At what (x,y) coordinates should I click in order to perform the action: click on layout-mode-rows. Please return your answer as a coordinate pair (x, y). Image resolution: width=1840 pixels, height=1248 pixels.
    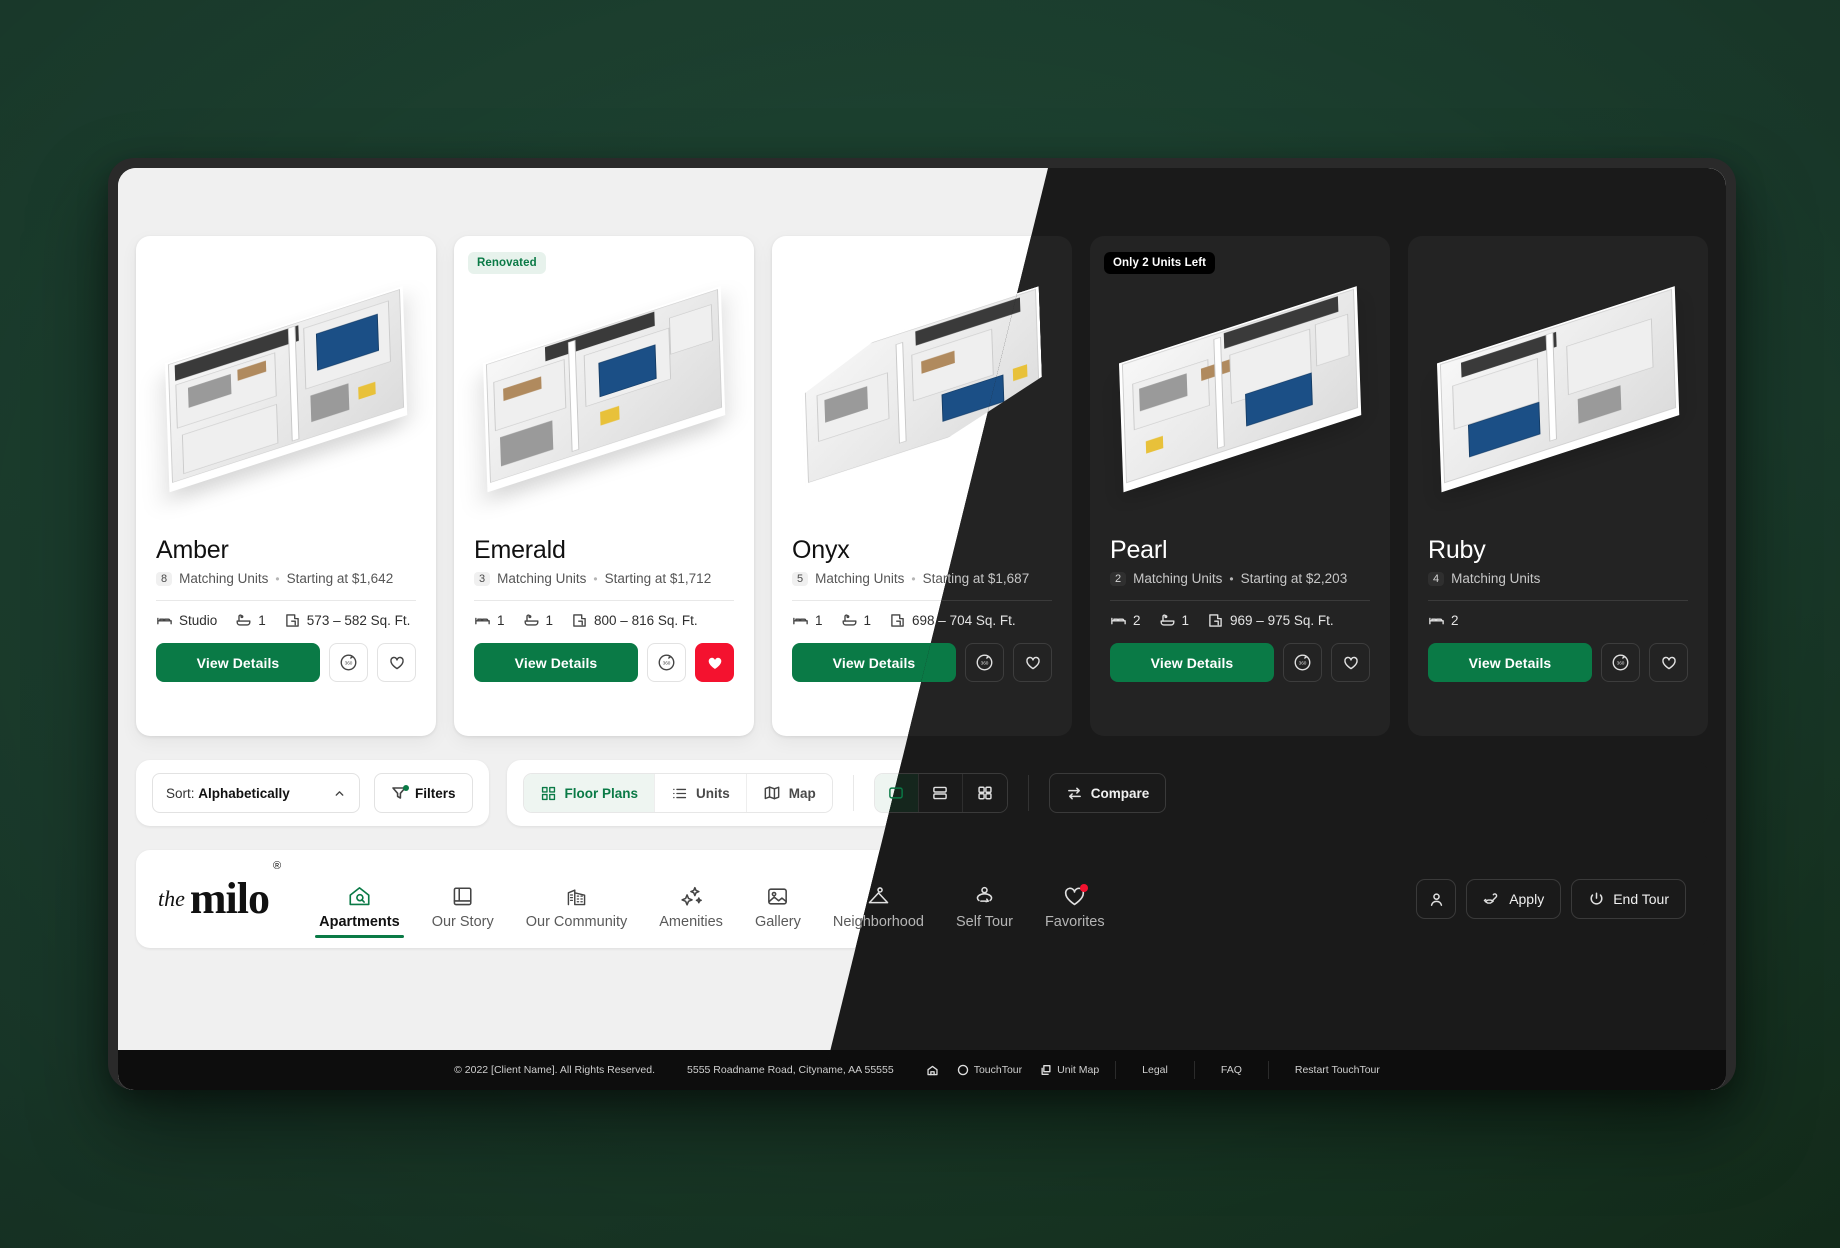
    Looking at the image, I should click on (940, 793).